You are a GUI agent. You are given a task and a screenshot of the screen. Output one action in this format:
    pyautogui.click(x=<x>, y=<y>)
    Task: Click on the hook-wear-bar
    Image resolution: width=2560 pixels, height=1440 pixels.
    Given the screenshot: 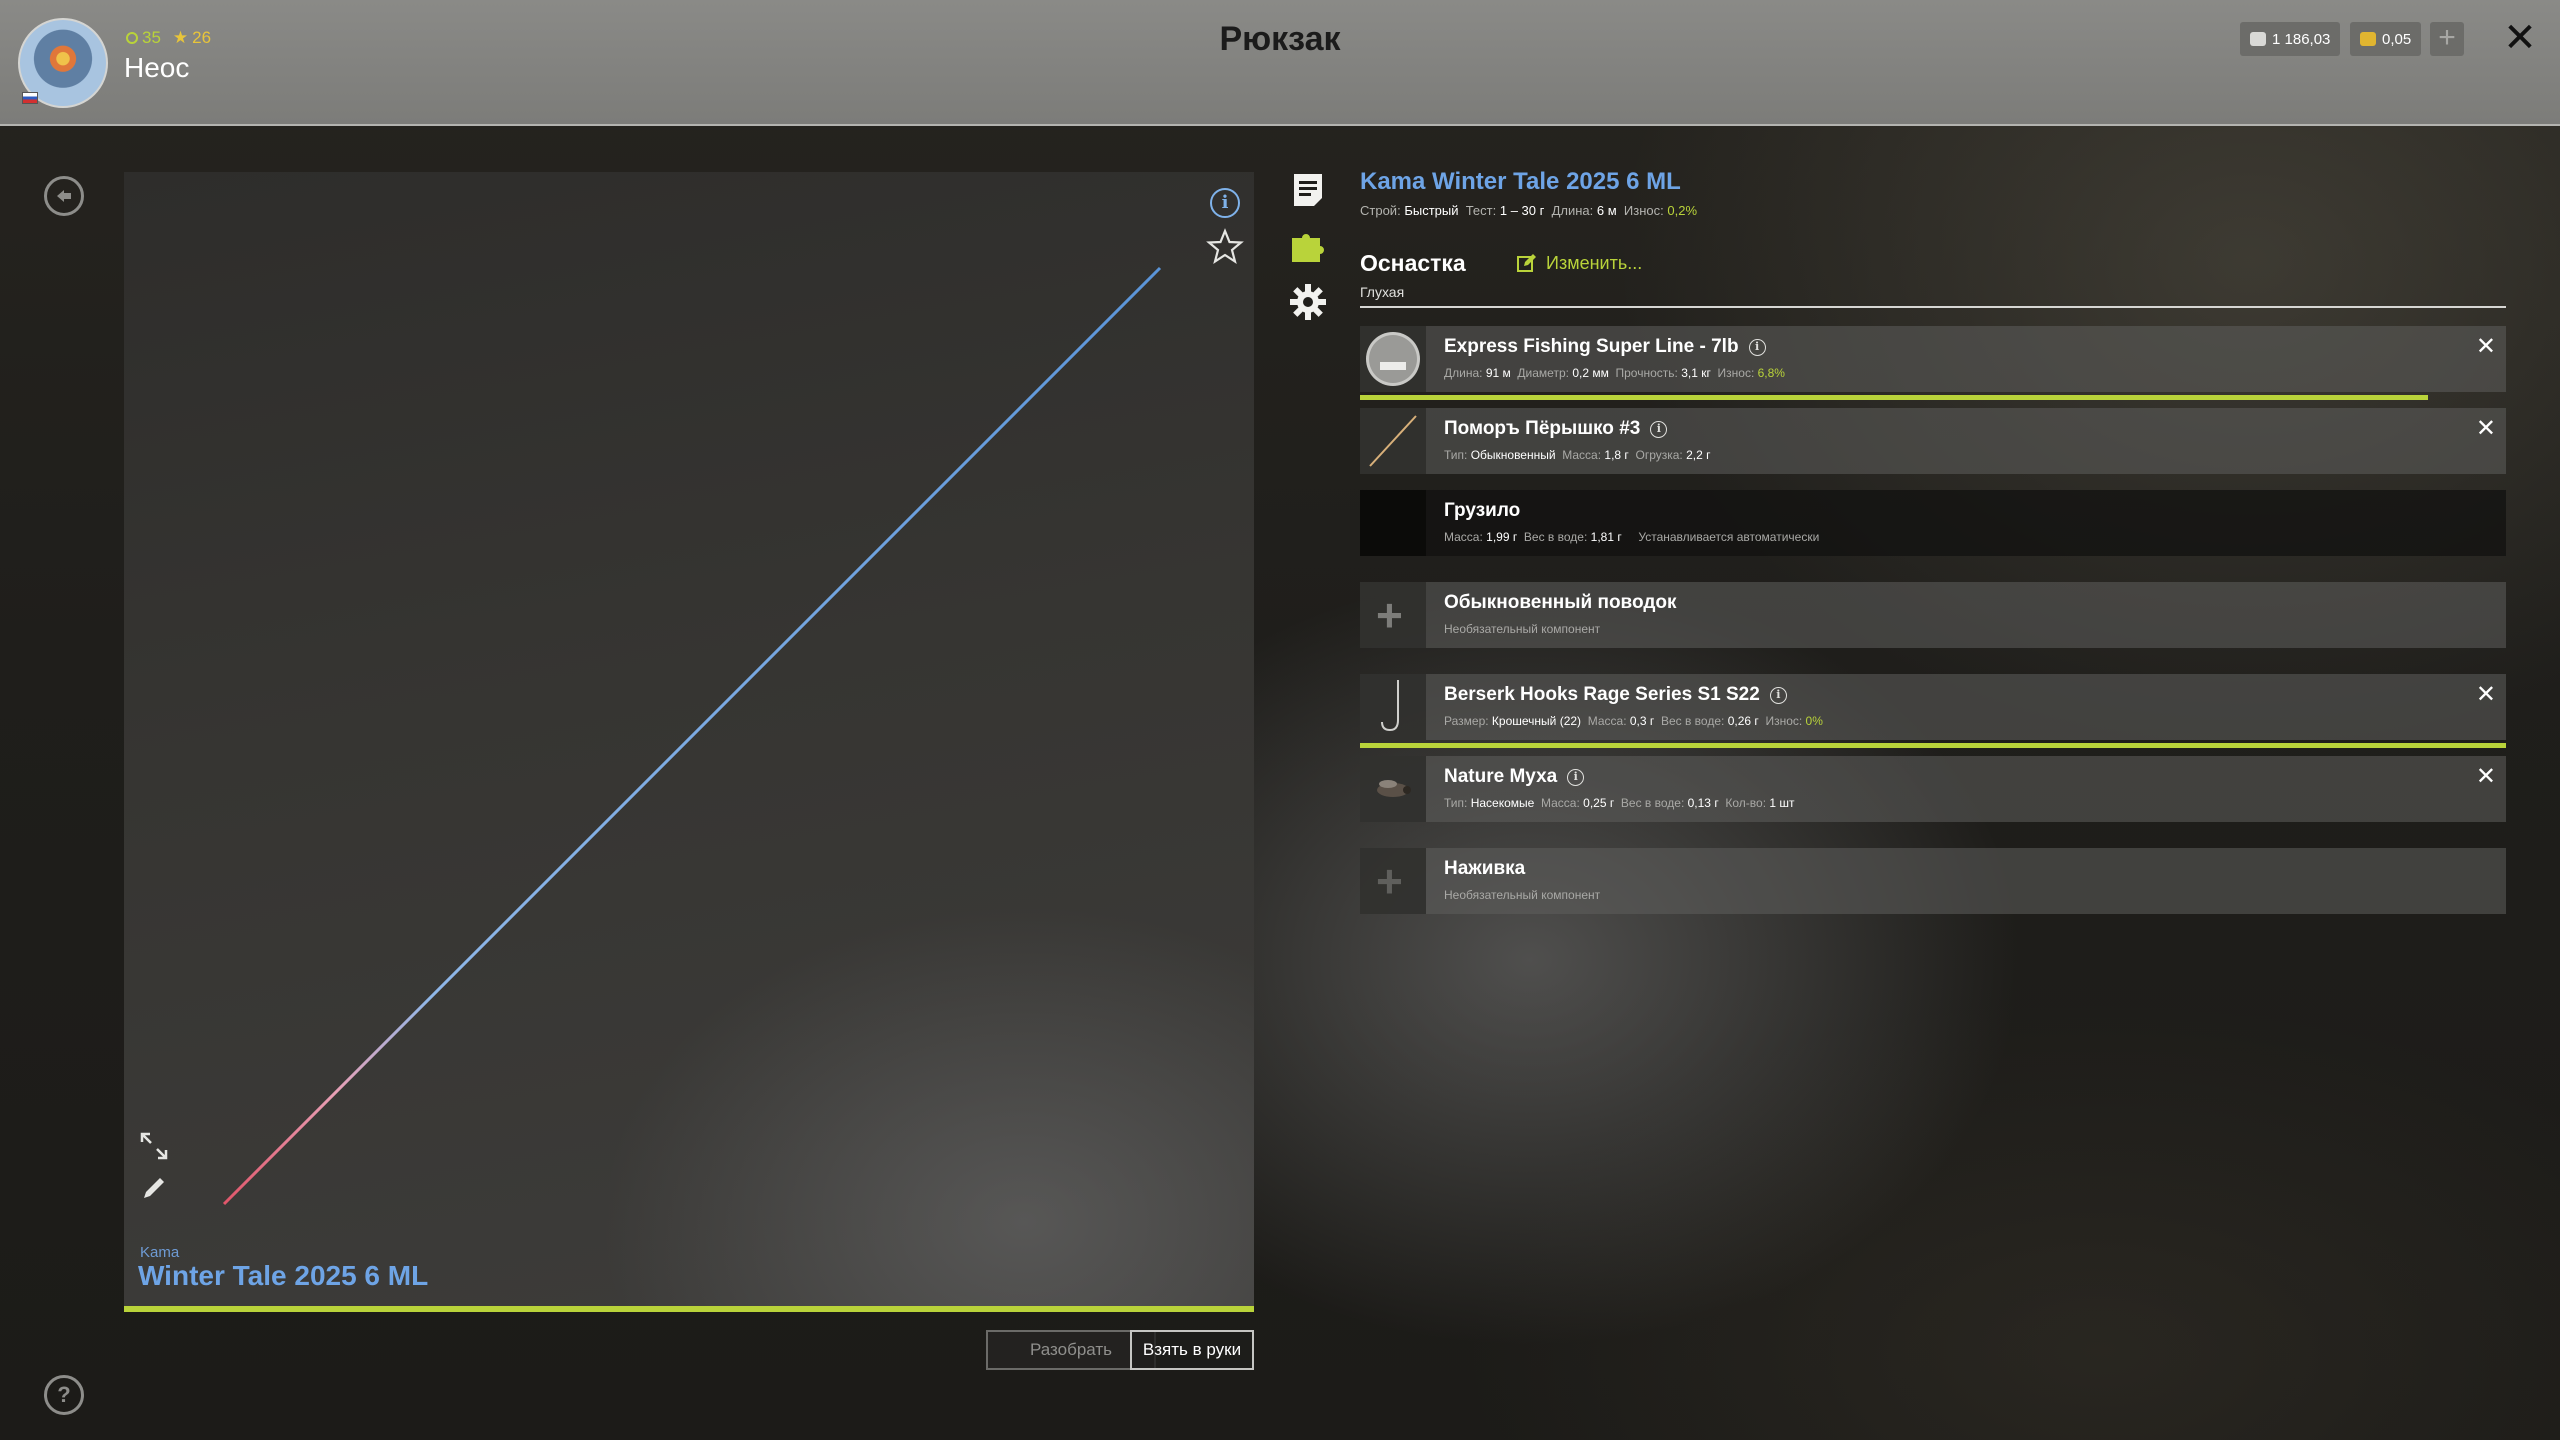 What is the action you would take?
    pyautogui.click(x=1933, y=745)
    